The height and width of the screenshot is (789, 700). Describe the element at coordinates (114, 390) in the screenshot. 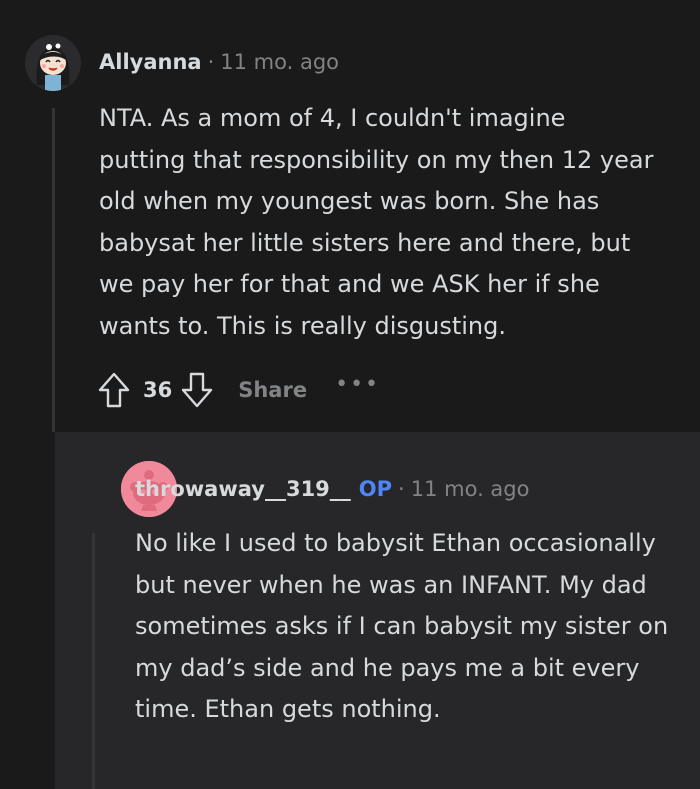

I see `upvote-icon` at that location.